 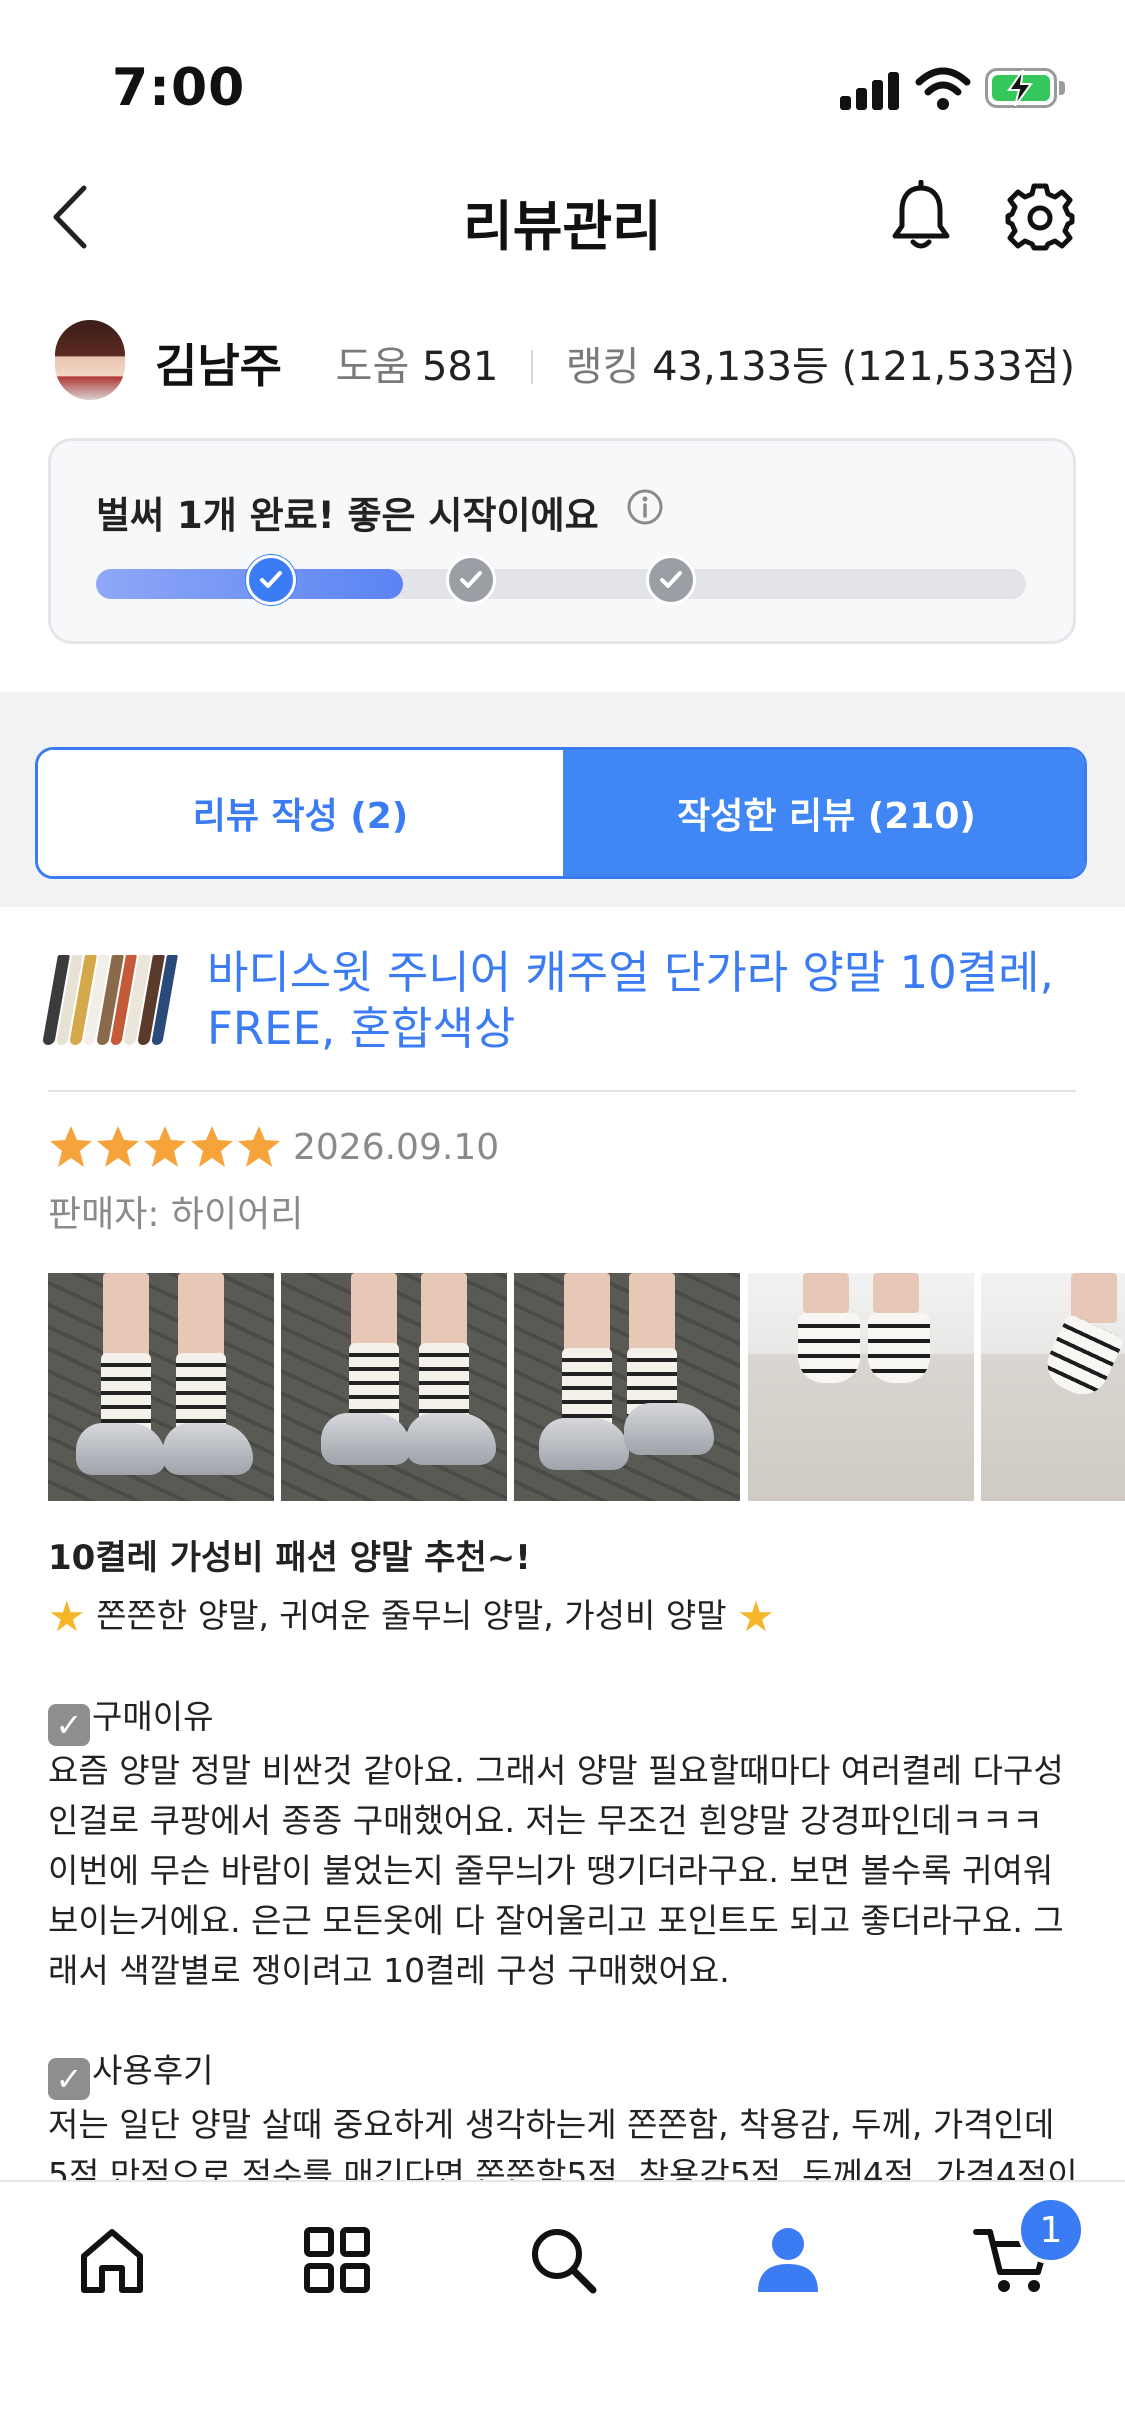 I want to click on cart-badge: 1, so click(x=1051, y=2230).